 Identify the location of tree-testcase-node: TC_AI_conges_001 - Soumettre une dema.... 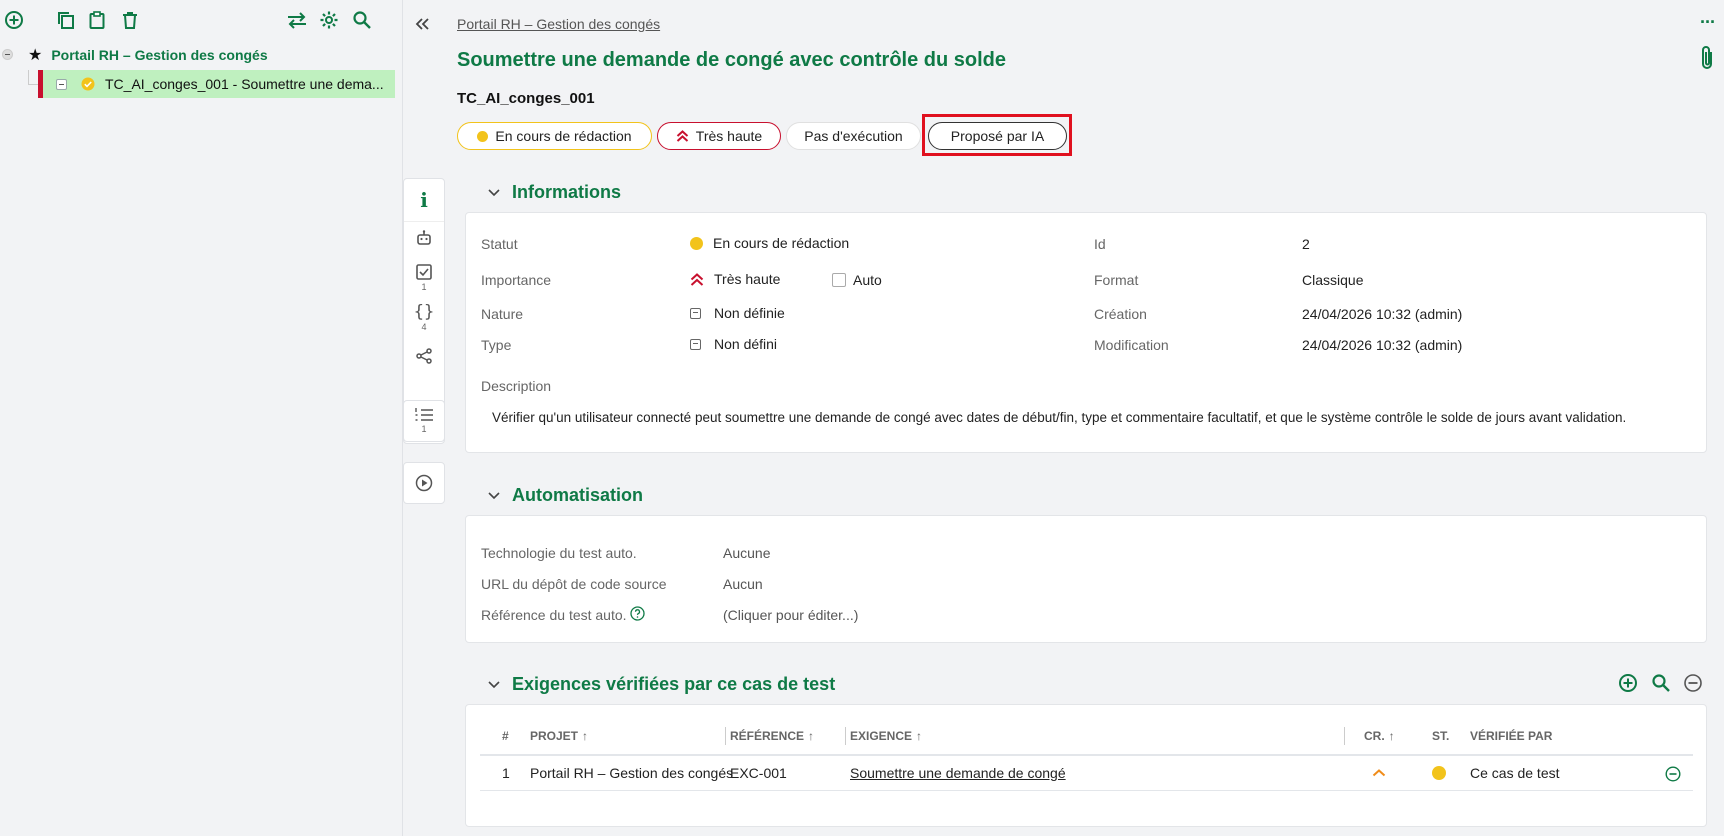
(216, 84).